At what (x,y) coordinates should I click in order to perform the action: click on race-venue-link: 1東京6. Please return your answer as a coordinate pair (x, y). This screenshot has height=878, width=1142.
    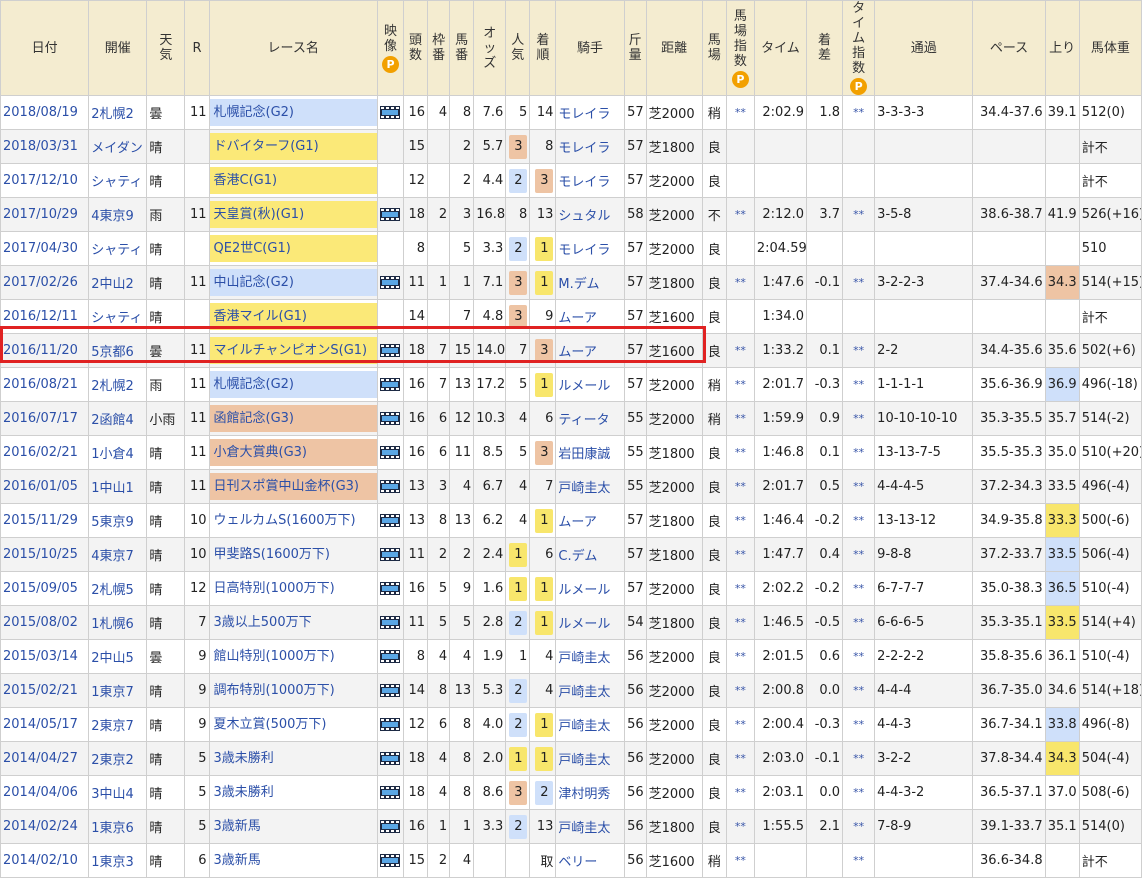
    Looking at the image, I should click on (112, 828).